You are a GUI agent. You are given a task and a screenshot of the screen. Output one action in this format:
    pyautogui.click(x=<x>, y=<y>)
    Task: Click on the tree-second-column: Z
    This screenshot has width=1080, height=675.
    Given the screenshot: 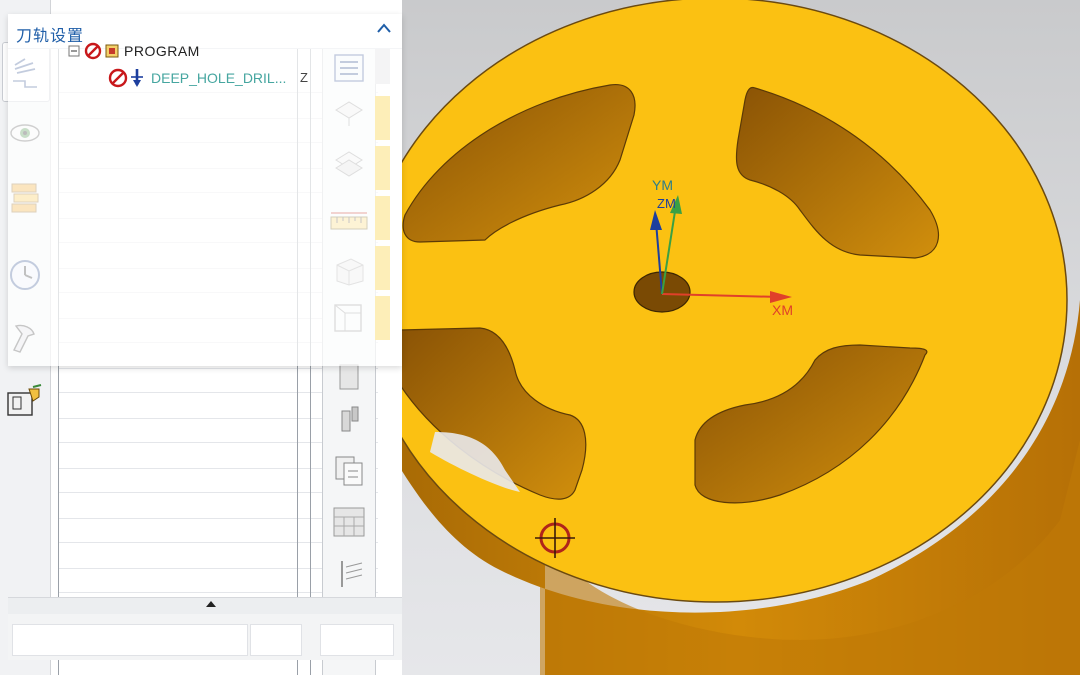 What is the action you would take?
    pyautogui.click(x=304, y=77)
    